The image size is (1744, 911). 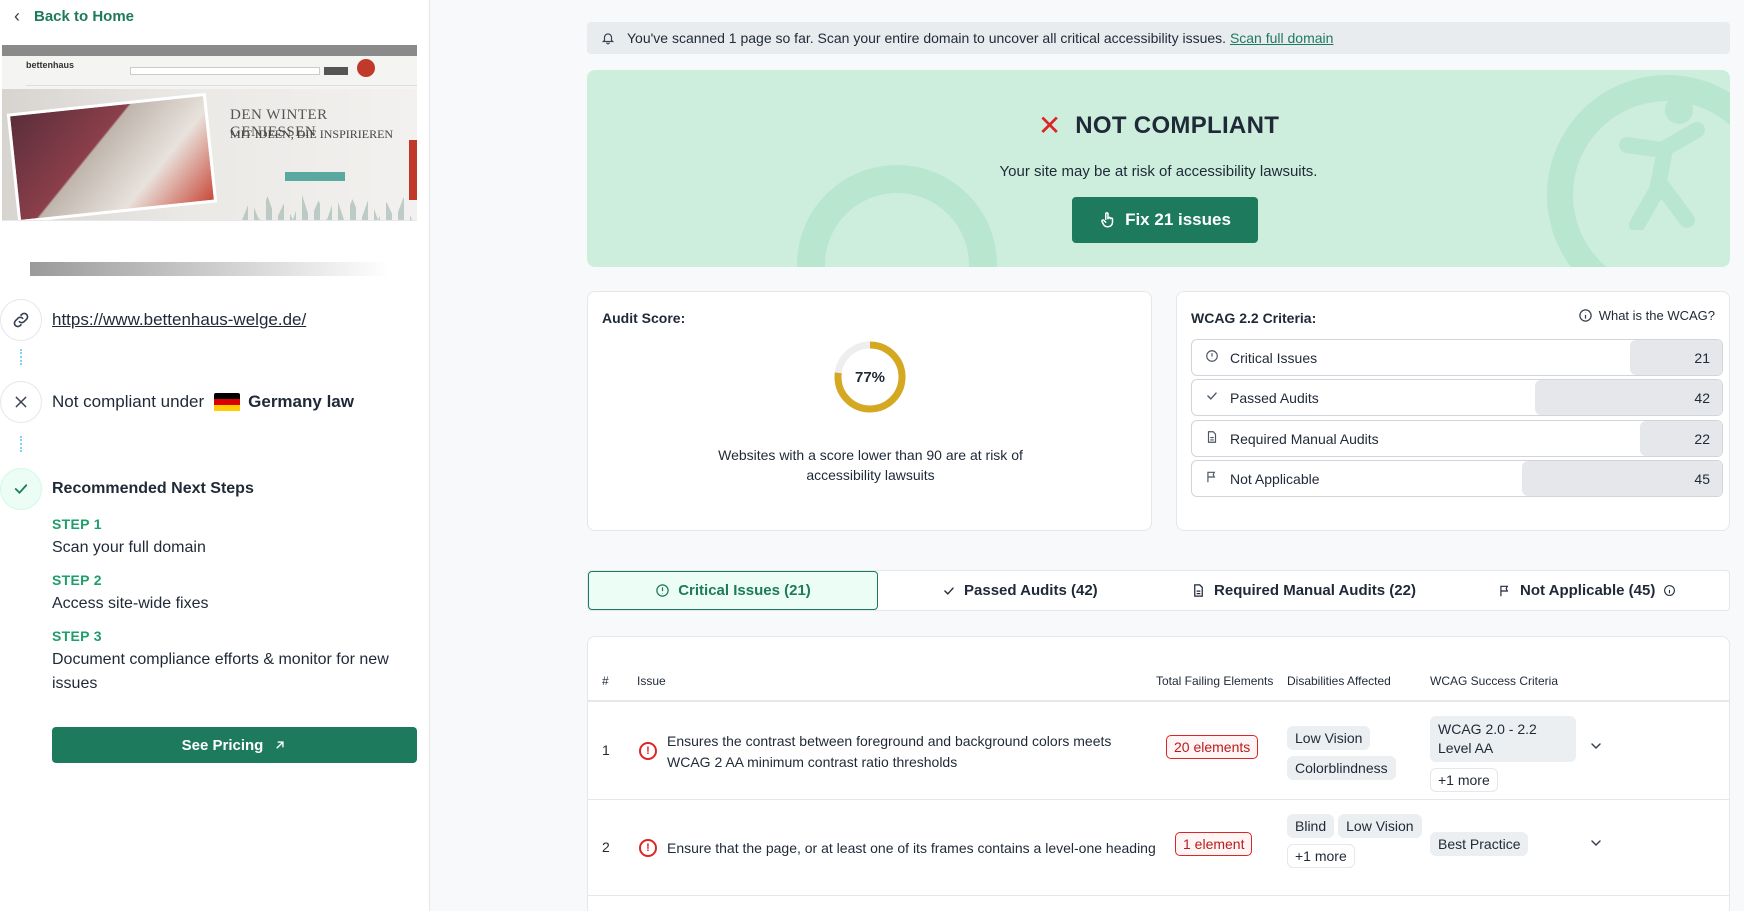 I want to click on compliance-prefix: Not compliant under, so click(x=128, y=401).